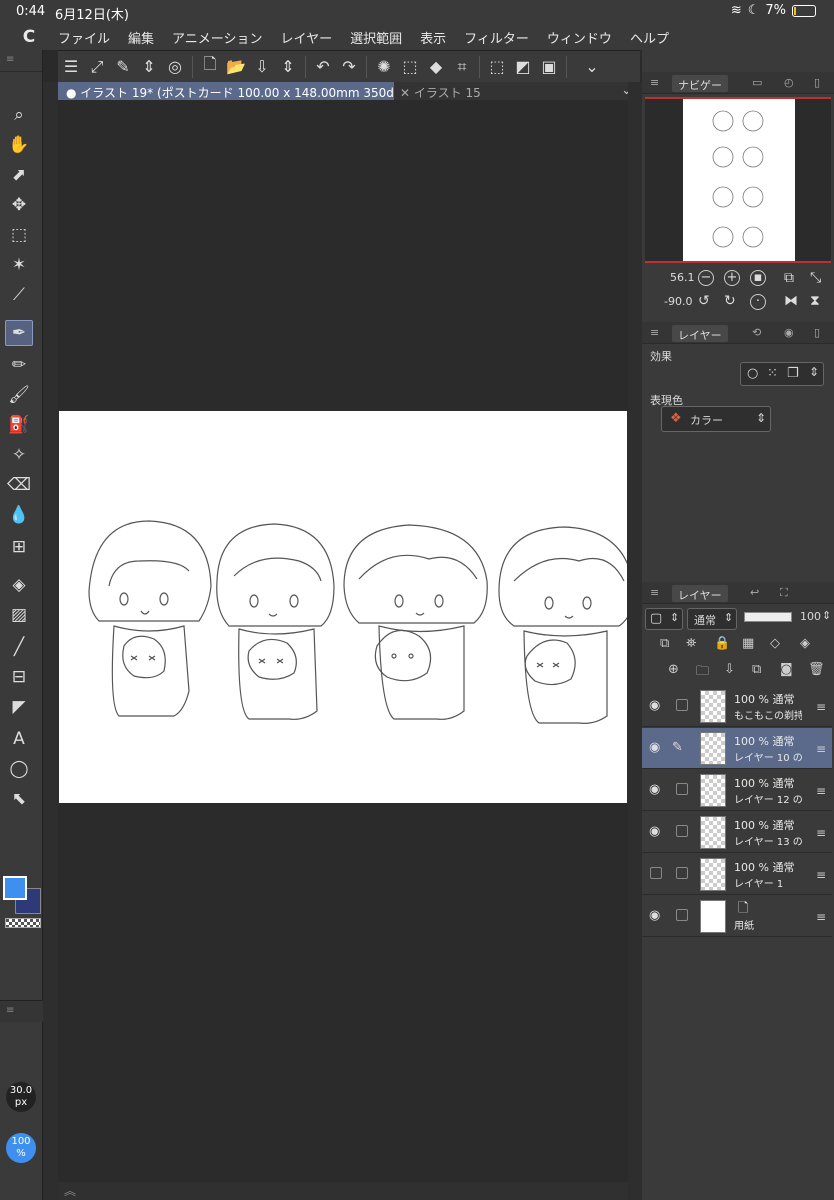  I want to click on show-selection-icon: ▣, so click(549, 67).